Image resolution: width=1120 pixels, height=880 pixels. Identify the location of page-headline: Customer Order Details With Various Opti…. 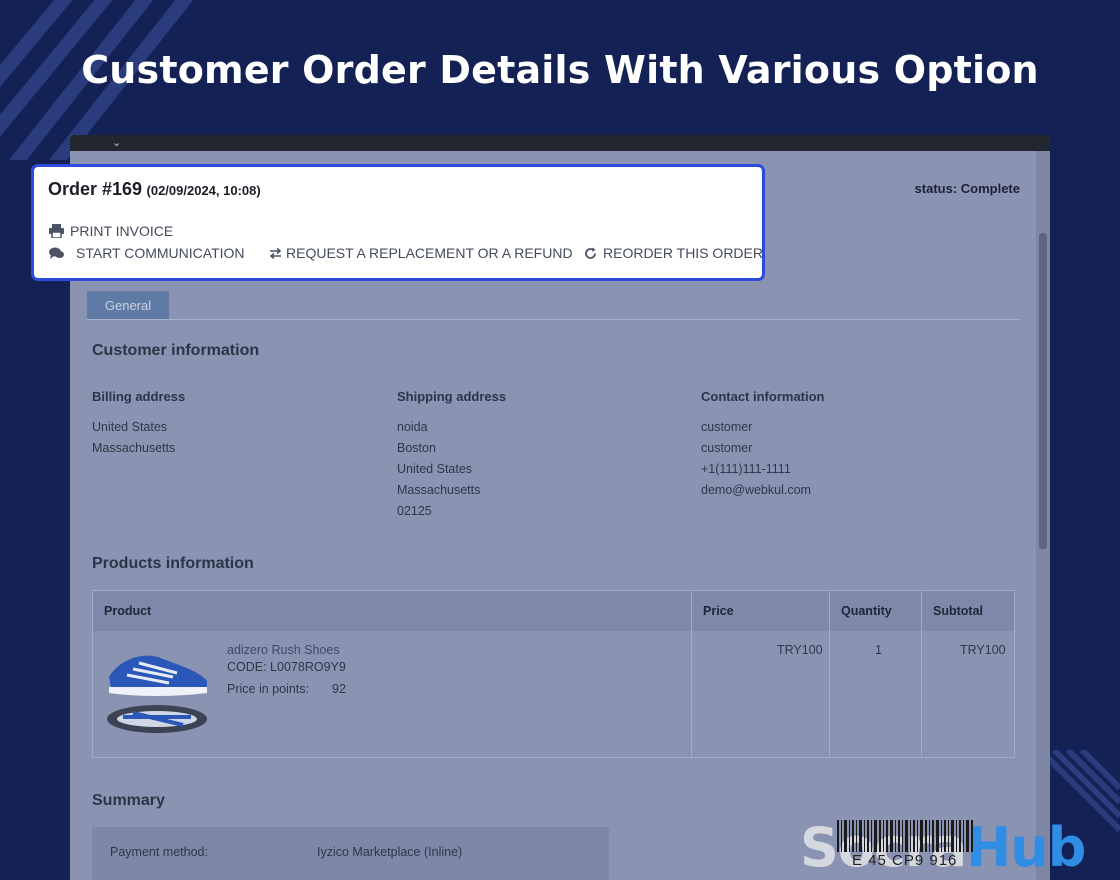
(560, 70).